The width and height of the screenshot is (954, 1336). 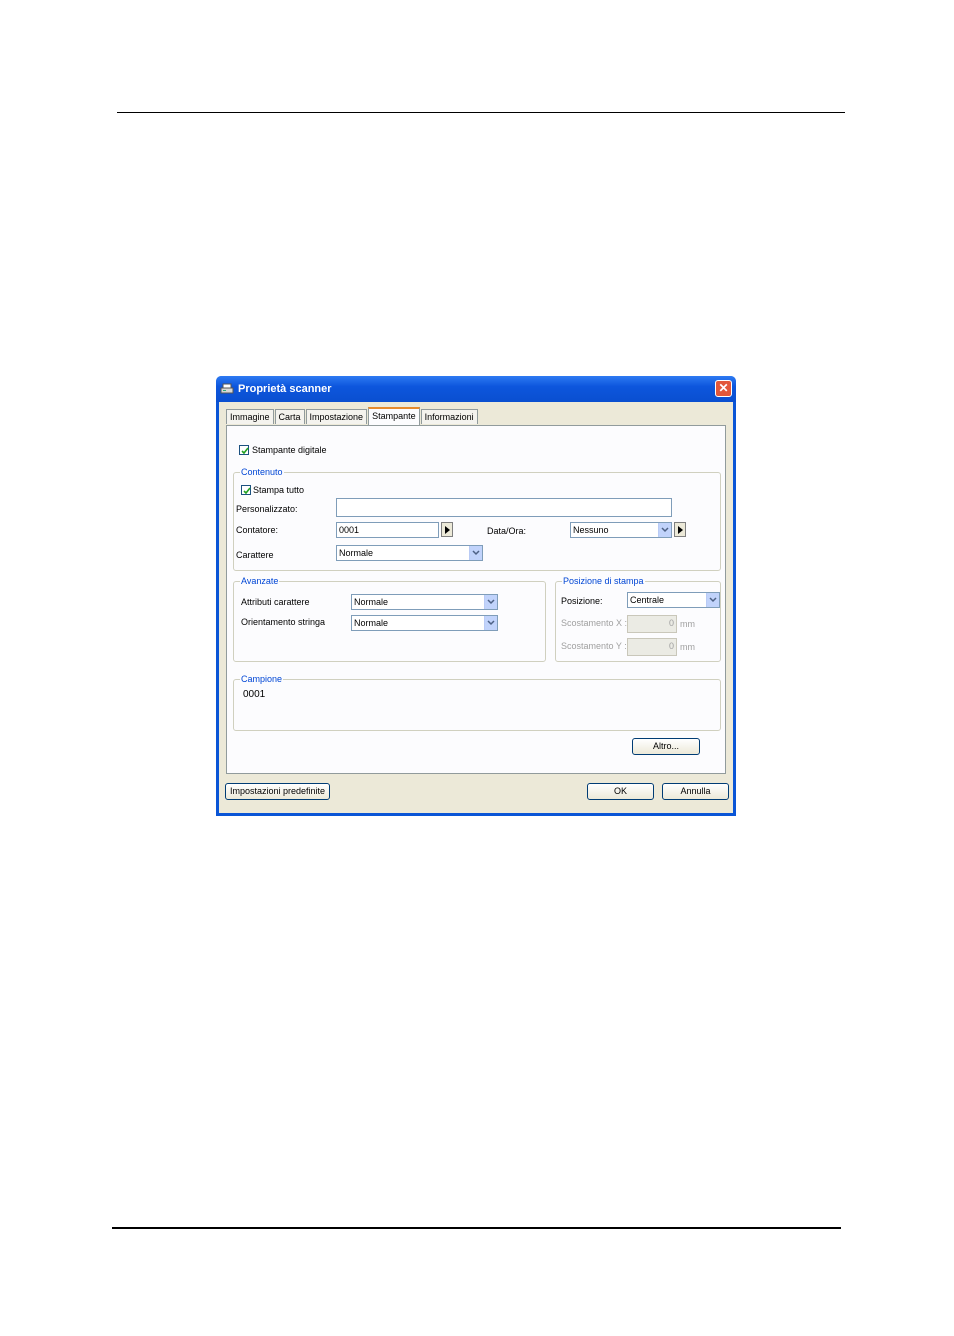 I want to click on tab-informazioni: Informazioni, so click(x=449, y=416).